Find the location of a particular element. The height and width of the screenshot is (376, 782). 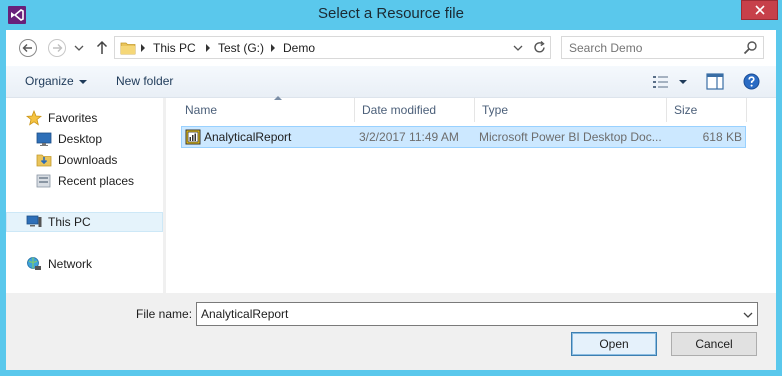

nav-item-network: Network is located at coordinates (84, 264).